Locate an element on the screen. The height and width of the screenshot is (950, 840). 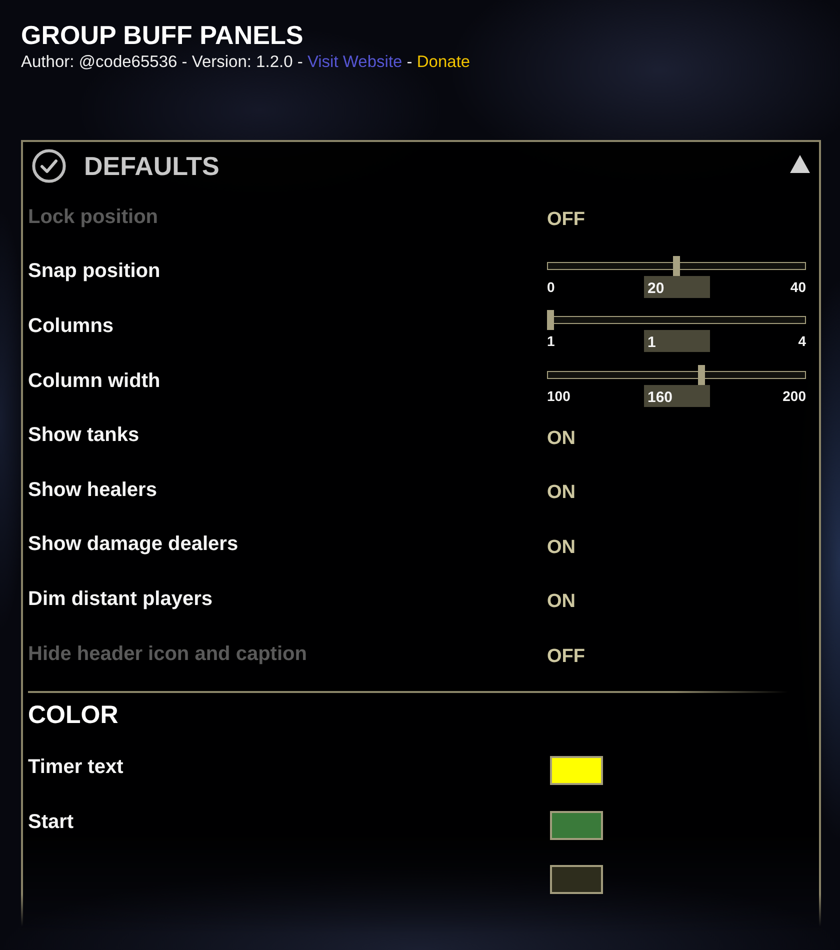
setting-label: Show tanks is located at coordinates (84, 436).